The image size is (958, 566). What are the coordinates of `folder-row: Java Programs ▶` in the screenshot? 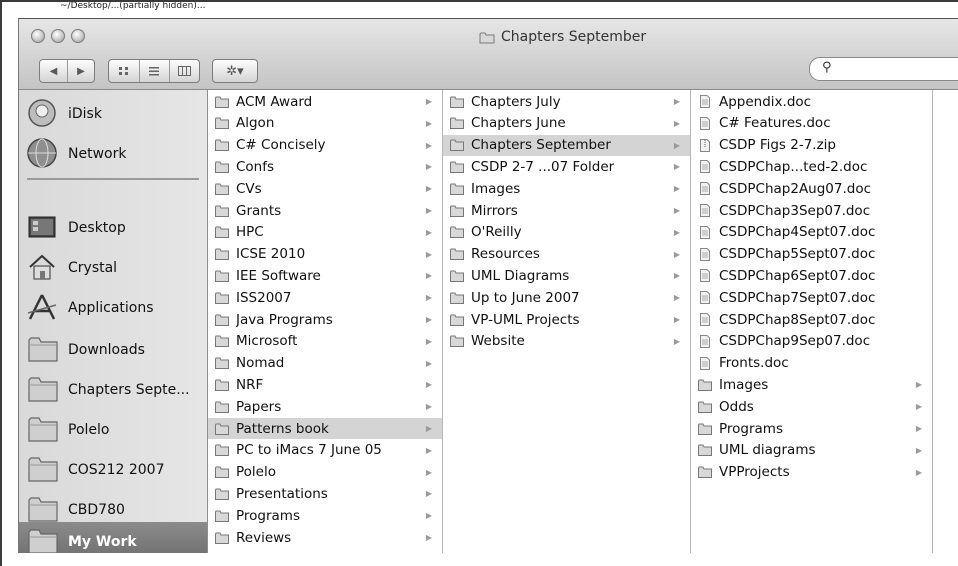 It's located at (325, 319).